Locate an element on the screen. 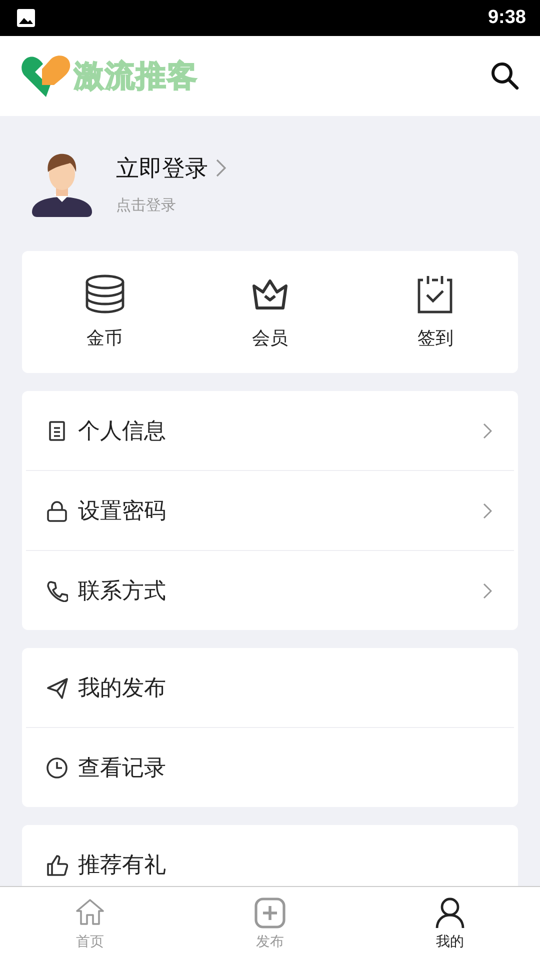 The image size is (540, 960). menu-row: 我的发布 is located at coordinates (270, 688).